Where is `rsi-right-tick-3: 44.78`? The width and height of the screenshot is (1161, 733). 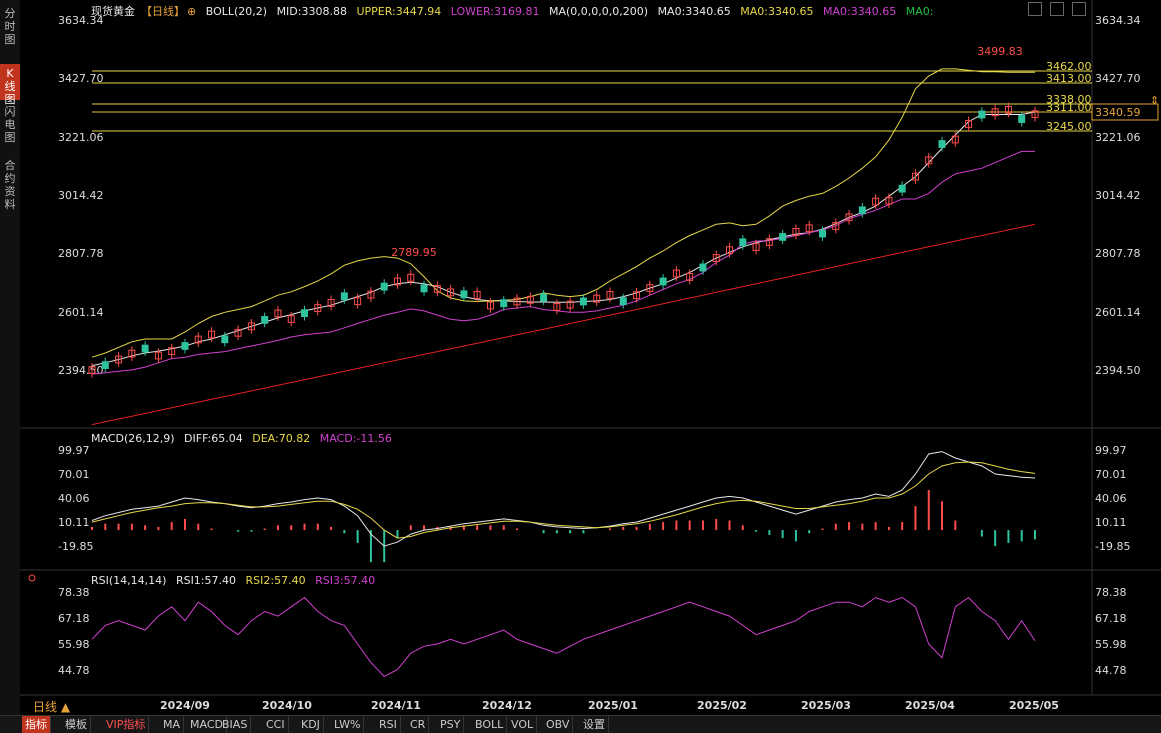 rsi-right-tick-3: 44.78 is located at coordinates (1111, 670).